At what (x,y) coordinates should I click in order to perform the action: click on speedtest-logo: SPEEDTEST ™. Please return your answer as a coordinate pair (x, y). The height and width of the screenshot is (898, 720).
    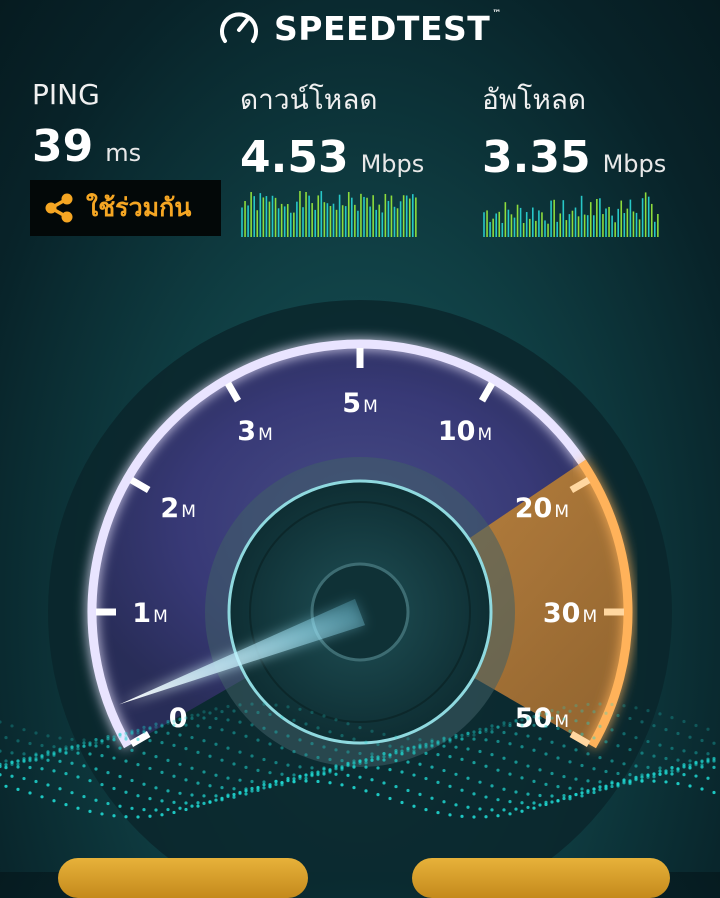
    Looking at the image, I should click on (360, 28).